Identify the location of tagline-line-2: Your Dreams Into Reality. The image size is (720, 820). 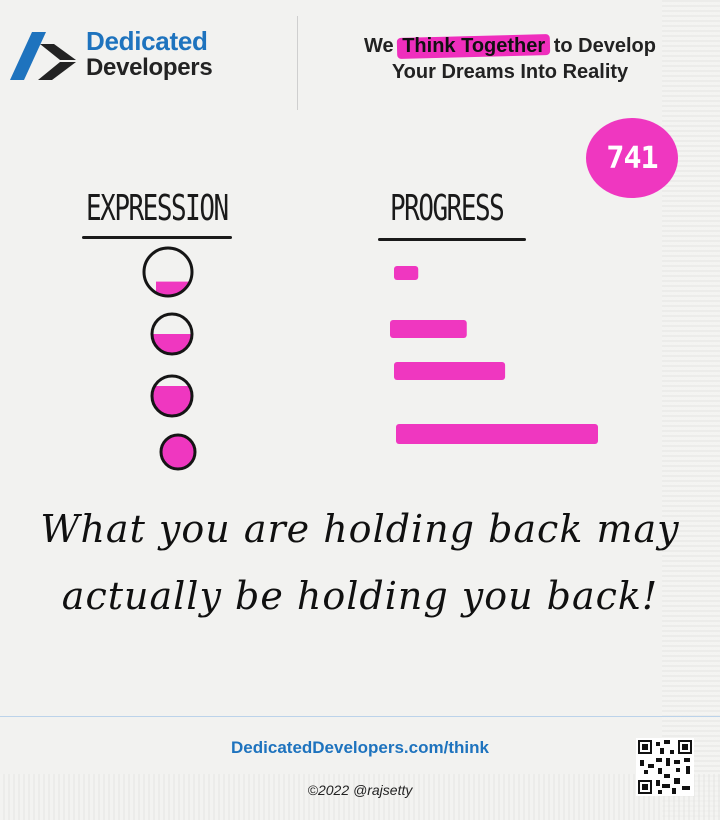
(510, 72).